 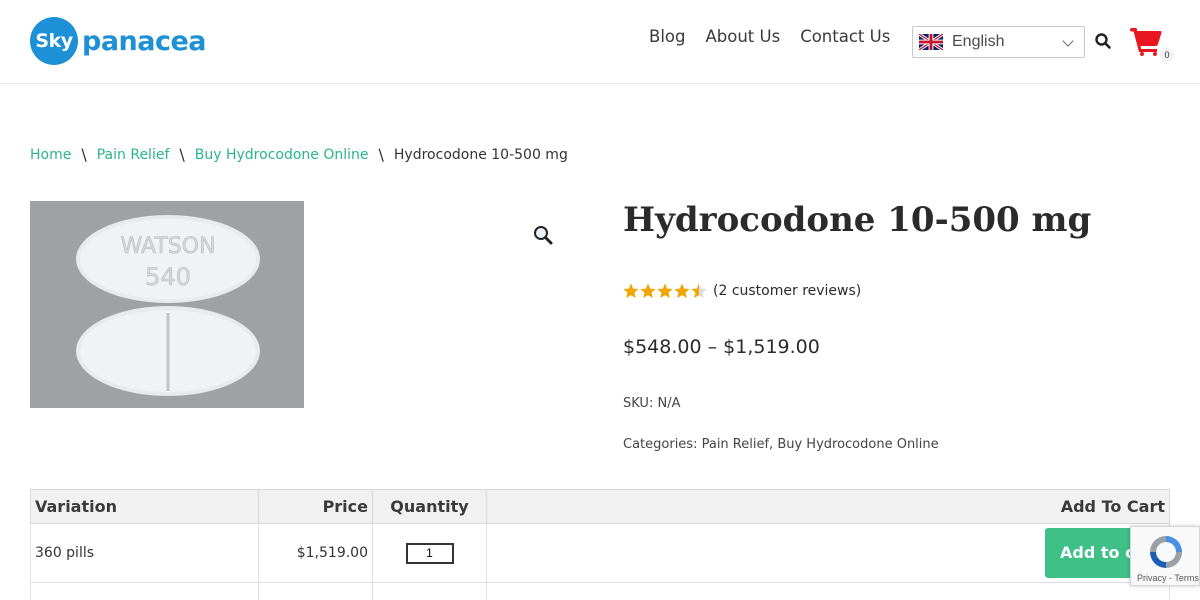 What do you see at coordinates (667, 36) in the screenshot?
I see `nav-blog: Blog` at bounding box center [667, 36].